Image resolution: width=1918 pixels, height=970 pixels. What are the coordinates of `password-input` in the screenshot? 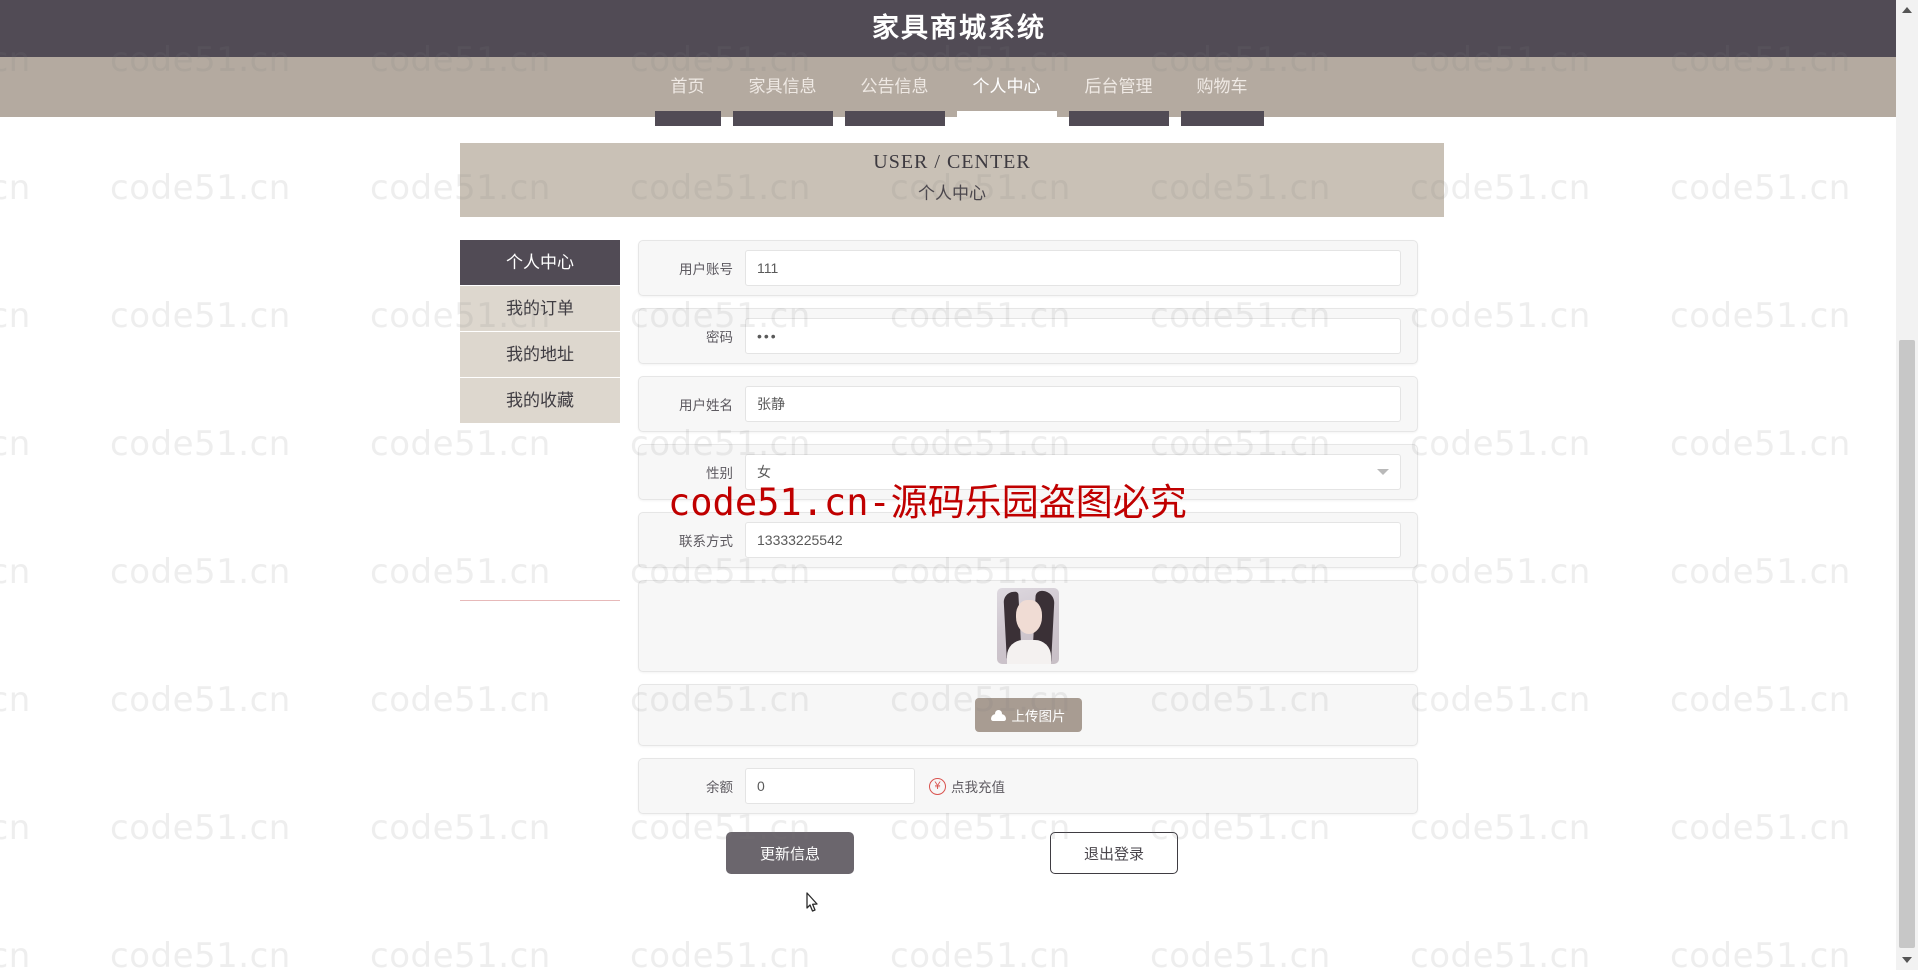 It's located at (1073, 336).